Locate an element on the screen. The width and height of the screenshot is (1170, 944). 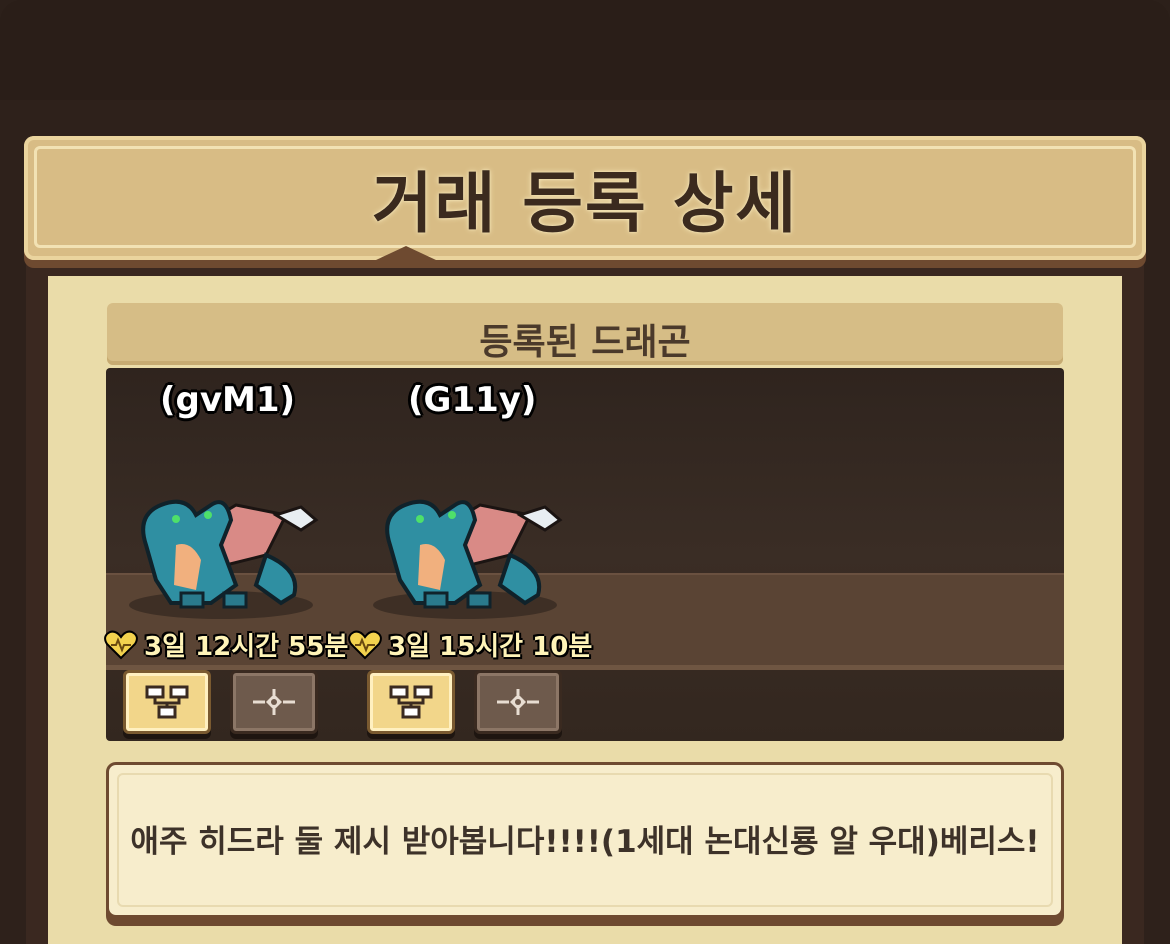
dialog-title: 거래 등록 상세 is located at coordinates (585, 203).